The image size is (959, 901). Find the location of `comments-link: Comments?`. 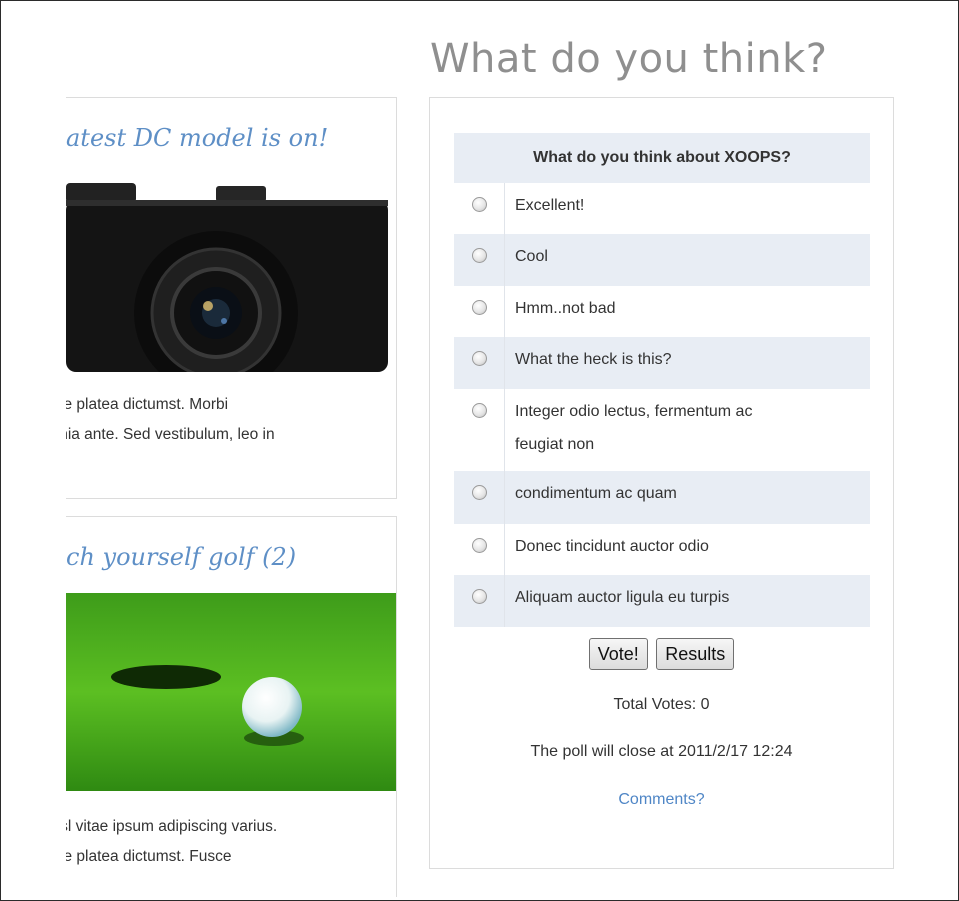

comments-link: Comments? is located at coordinates (661, 800).